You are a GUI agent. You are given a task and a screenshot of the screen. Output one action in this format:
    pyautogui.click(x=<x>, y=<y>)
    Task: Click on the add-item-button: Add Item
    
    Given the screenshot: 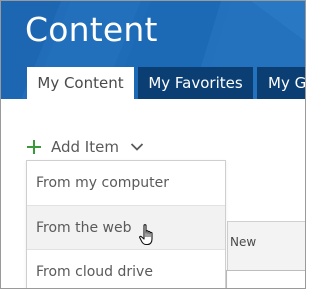 What is the action you would take?
    pyautogui.click(x=84, y=147)
    